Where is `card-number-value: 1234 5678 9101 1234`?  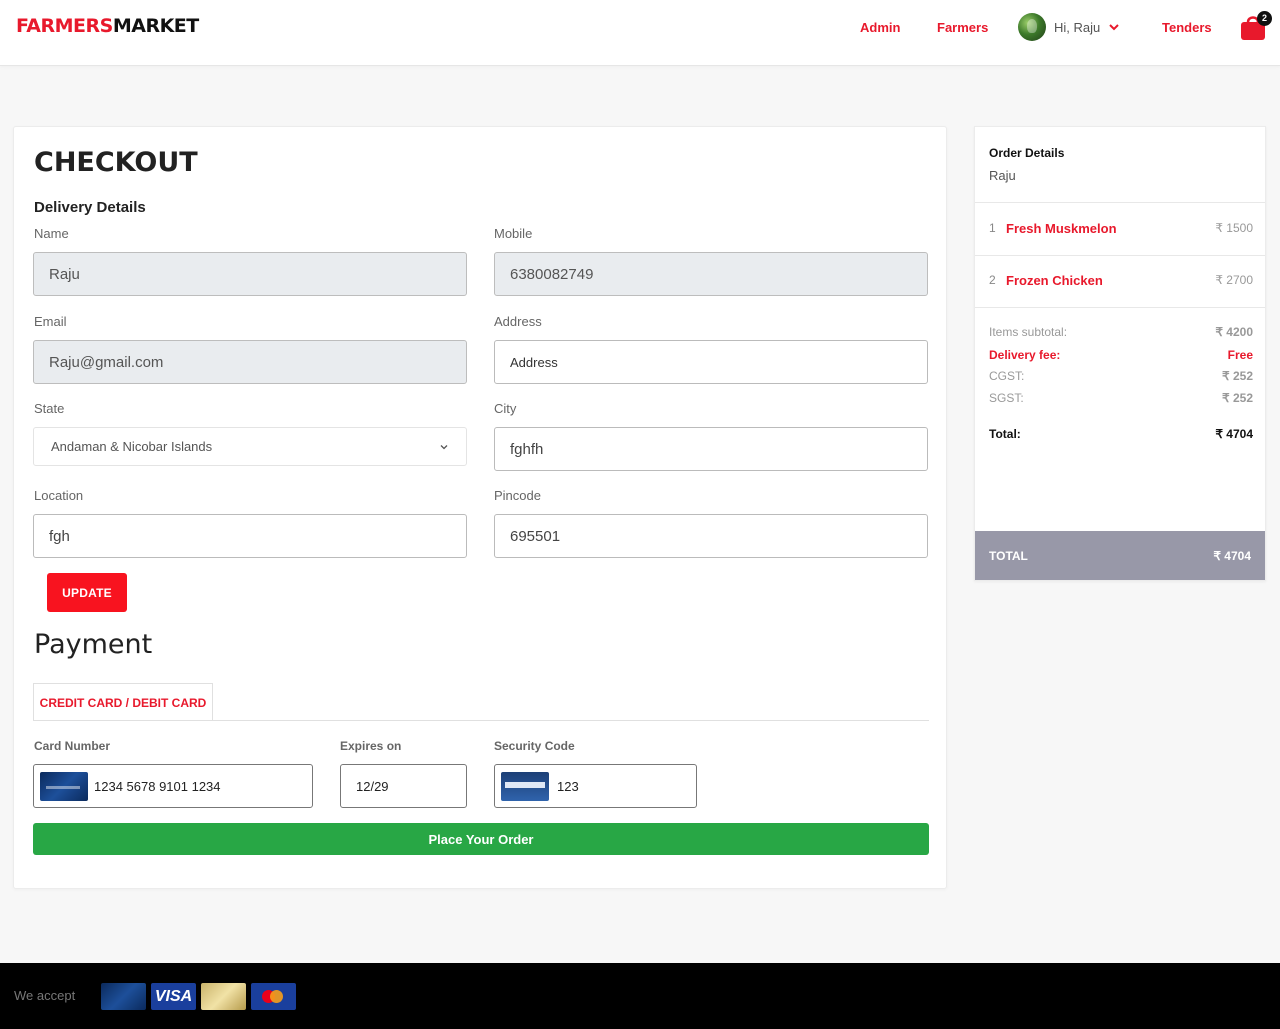
card-number-value: 1234 5678 9101 1234 is located at coordinates (157, 786).